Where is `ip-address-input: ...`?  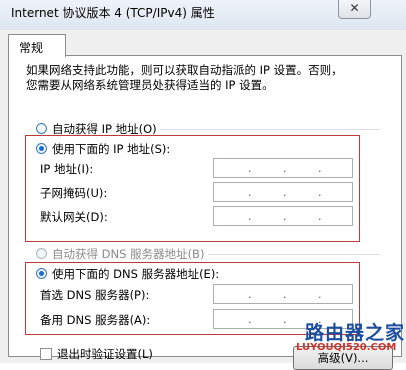
ip-address-input: ... is located at coordinates (283, 168).